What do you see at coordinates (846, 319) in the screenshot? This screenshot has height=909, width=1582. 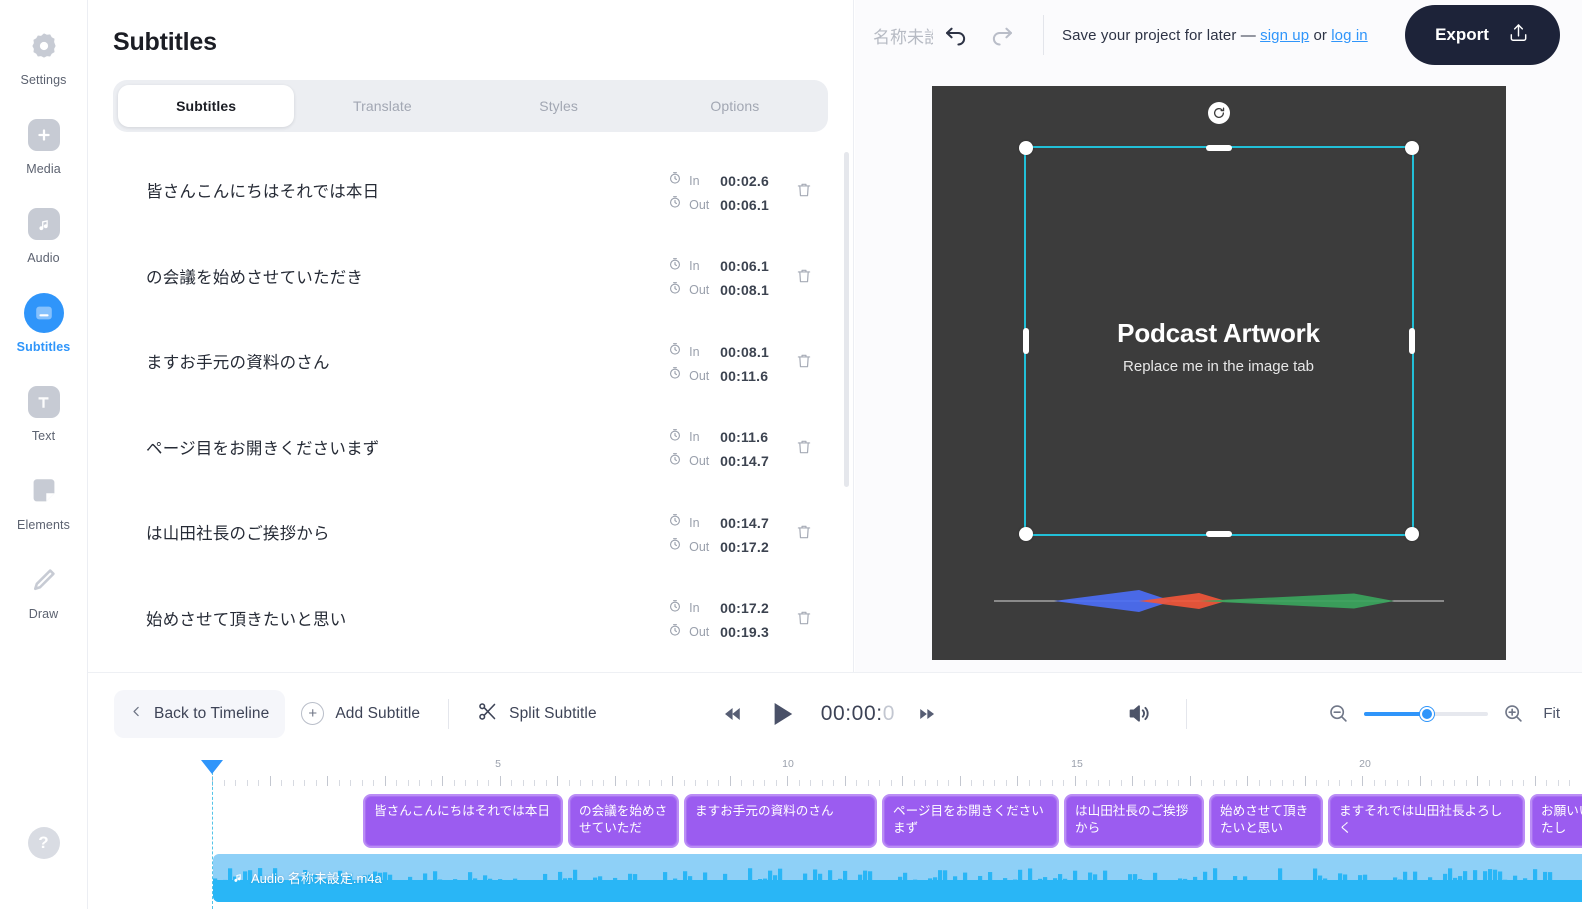 I see `panel-scrollbar` at bounding box center [846, 319].